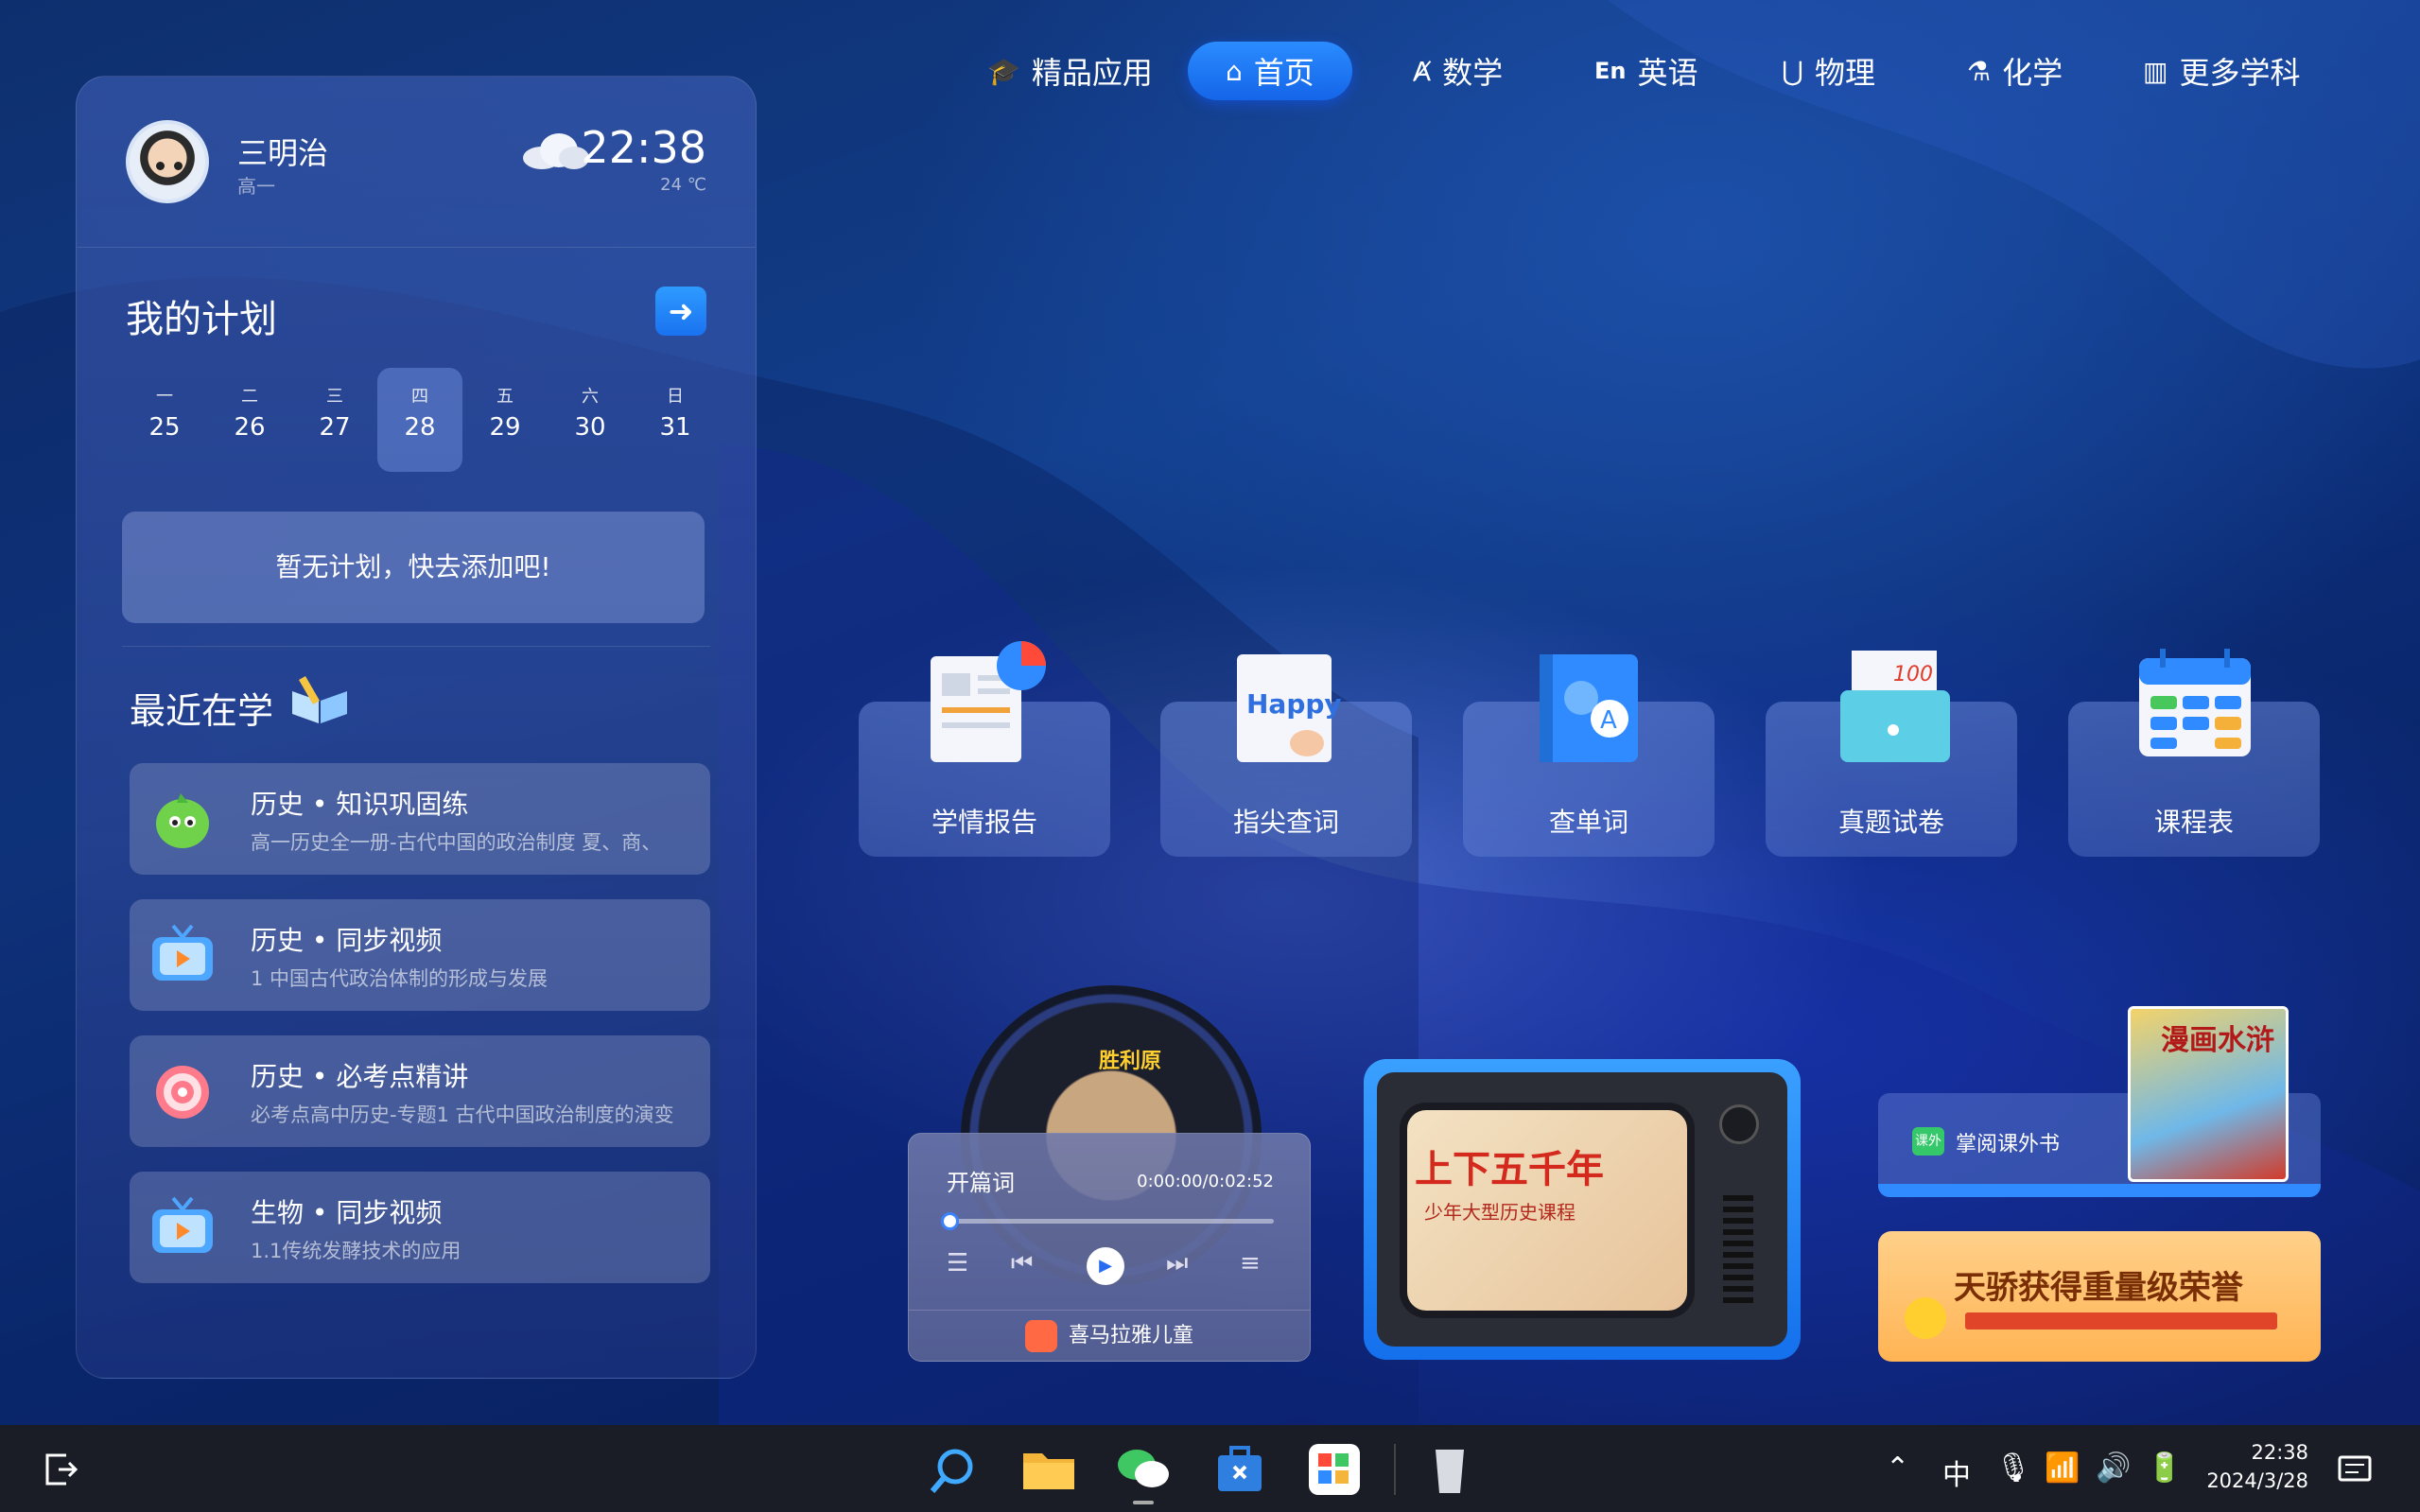 The height and width of the screenshot is (1512, 2420). Describe the element at coordinates (1235, 71) in the screenshot. I see `home-icon: ⌂` at that location.